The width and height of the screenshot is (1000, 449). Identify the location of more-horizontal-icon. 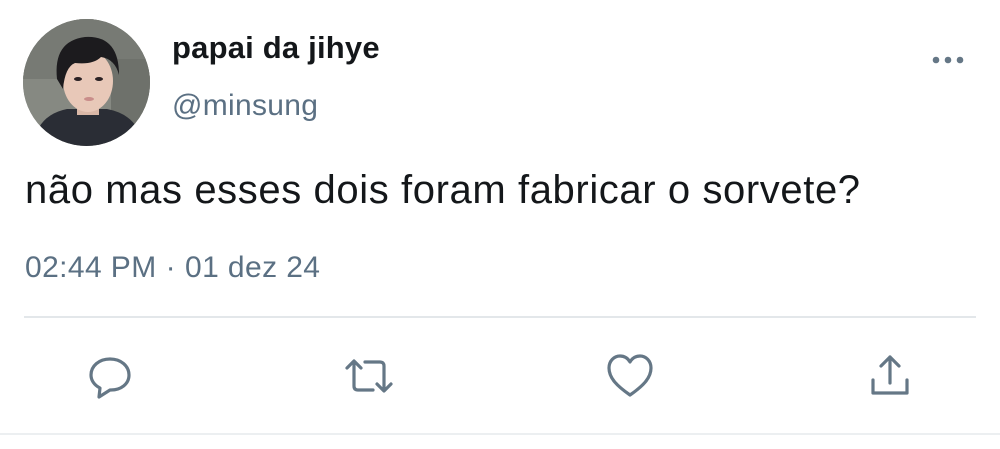
(948, 60).